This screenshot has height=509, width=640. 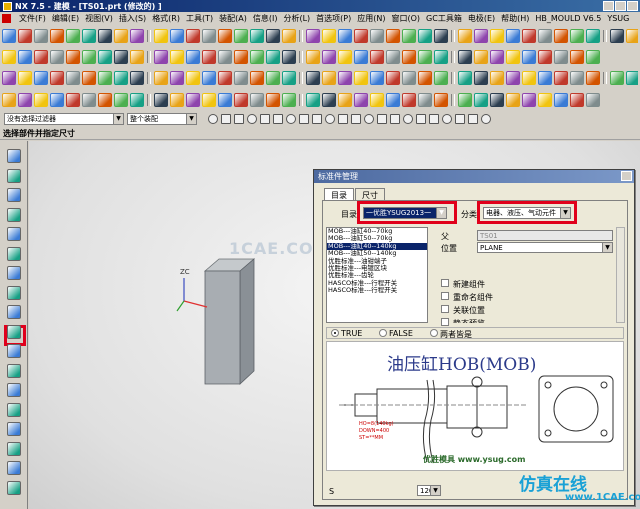 What do you see at coordinates (335, 333) in the screenshot?
I see `radio-true` at bounding box center [335, 333].